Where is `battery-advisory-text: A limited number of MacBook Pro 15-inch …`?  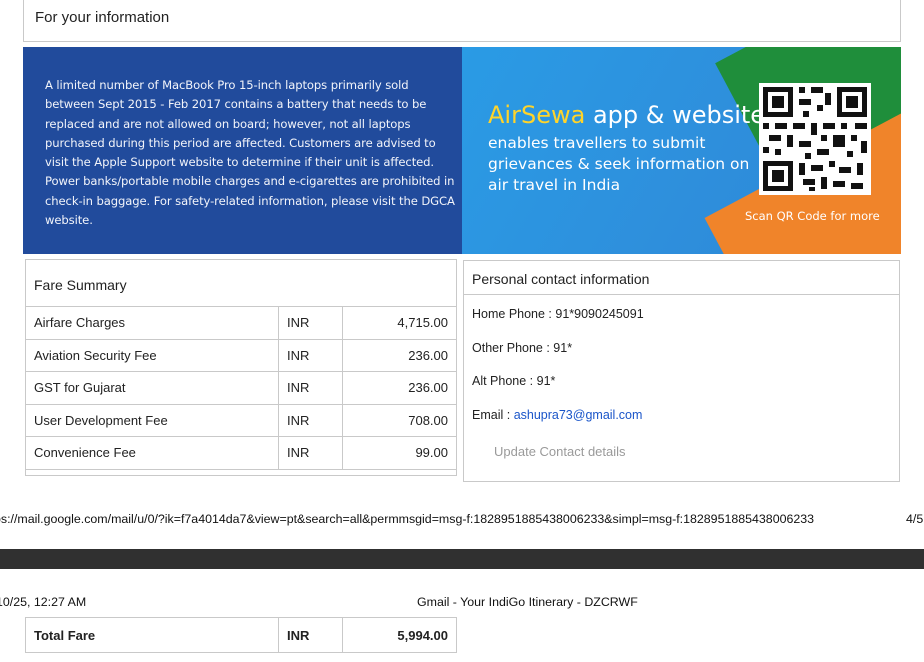 battery-advisory-text: A limited number of MacBook Pro 15-inch … is located at coordinates (250, 153).